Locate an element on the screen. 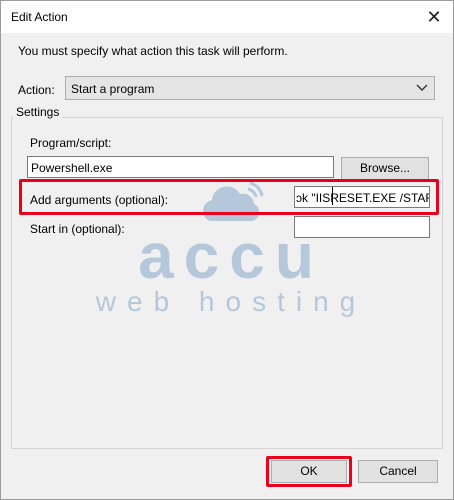  action-label: Action: is located at coordinates (36, 90).